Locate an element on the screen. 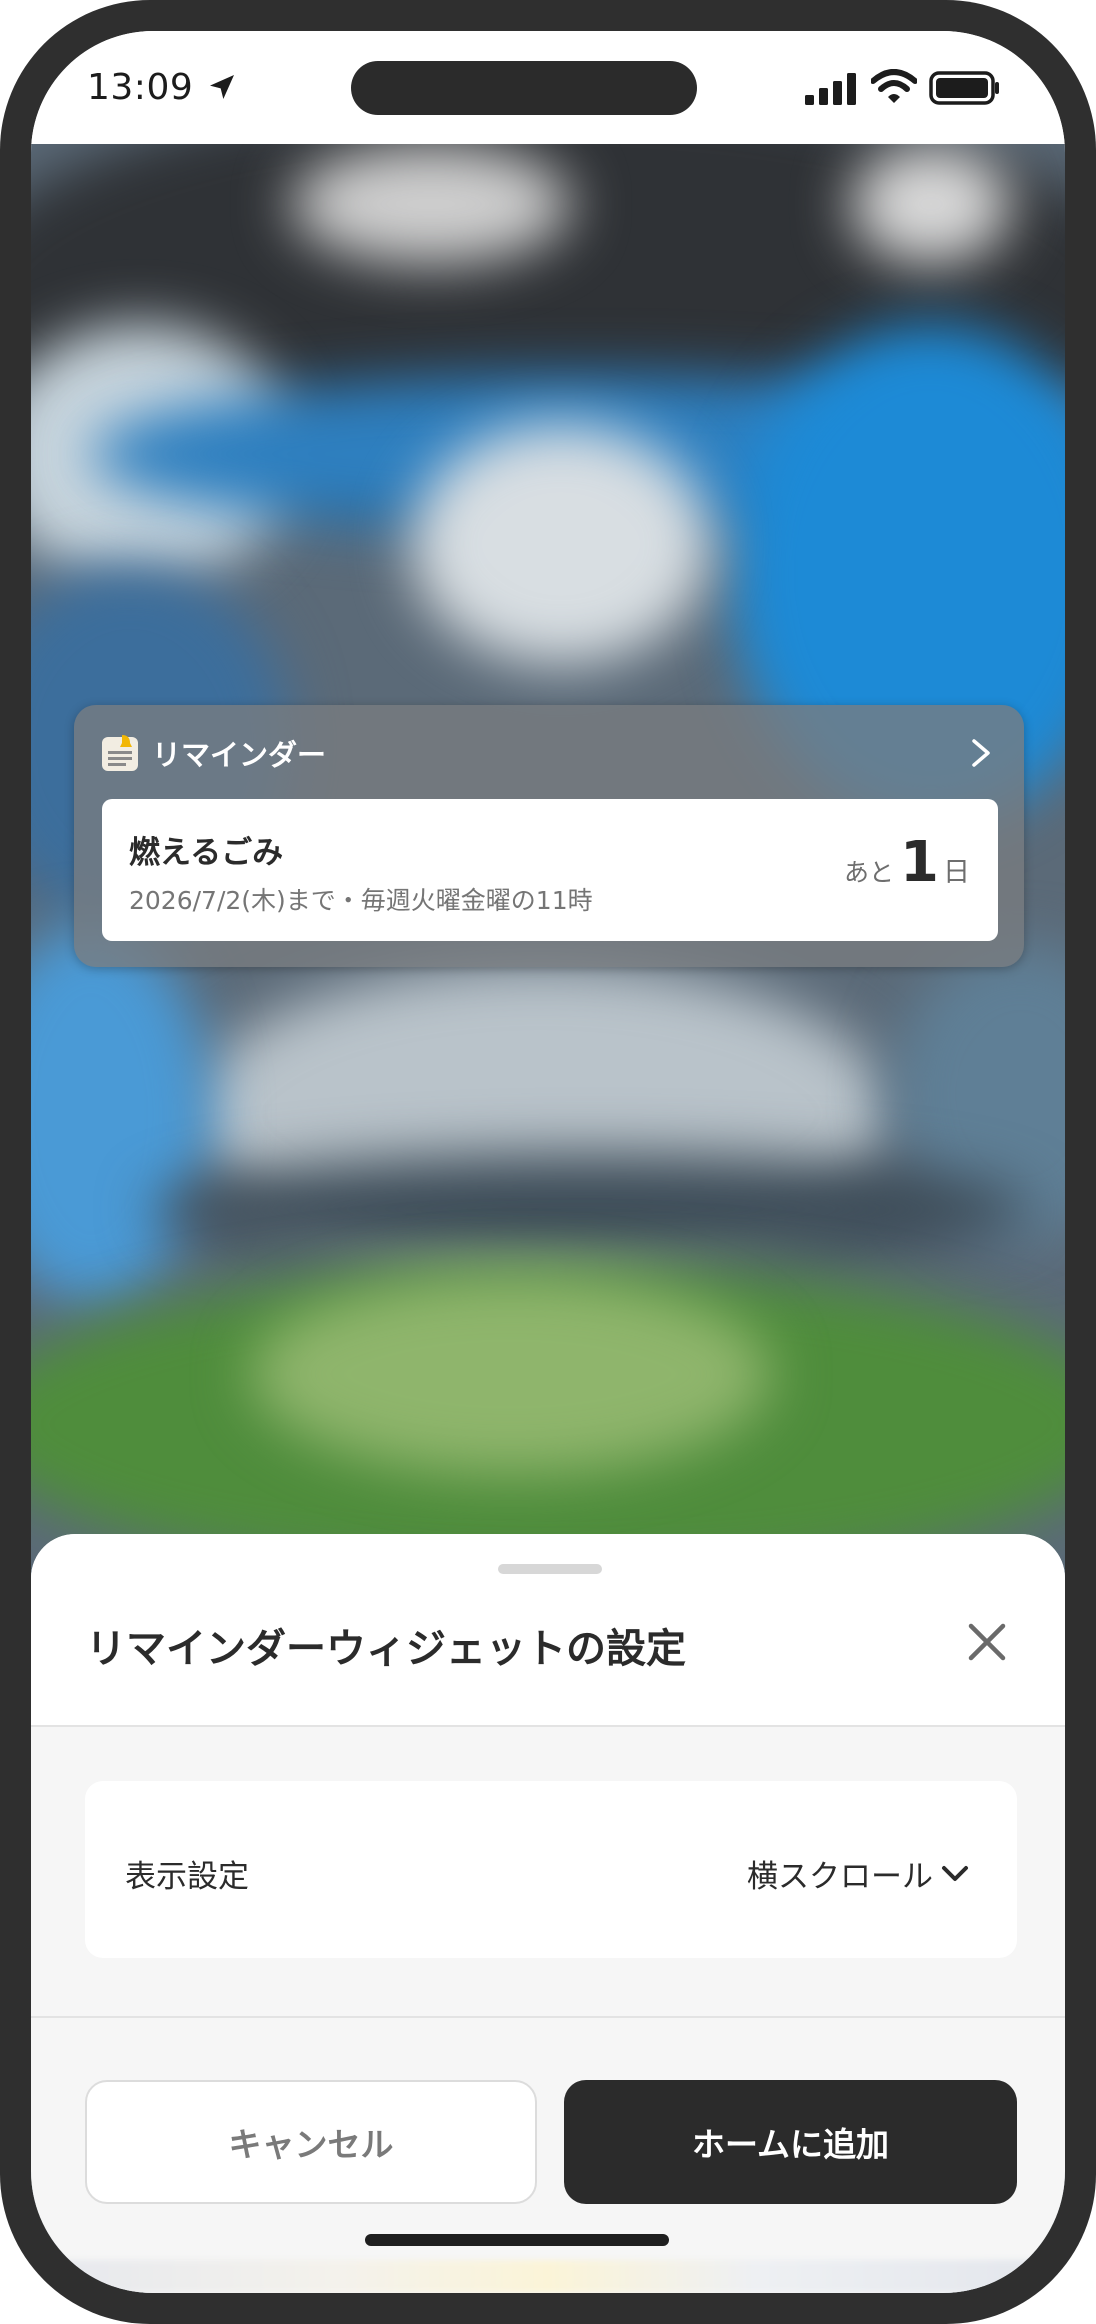 The width and height of the screenshot is (1096, 2324). cellular-signal-icon is located at coordinates (830, 89).